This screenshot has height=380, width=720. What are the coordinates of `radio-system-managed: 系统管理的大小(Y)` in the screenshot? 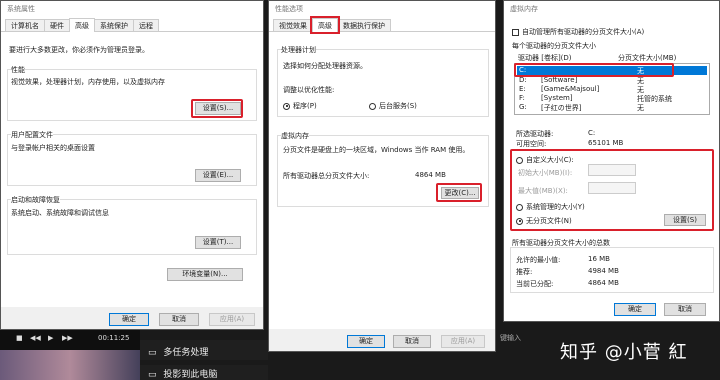 It's located at (550, 207).